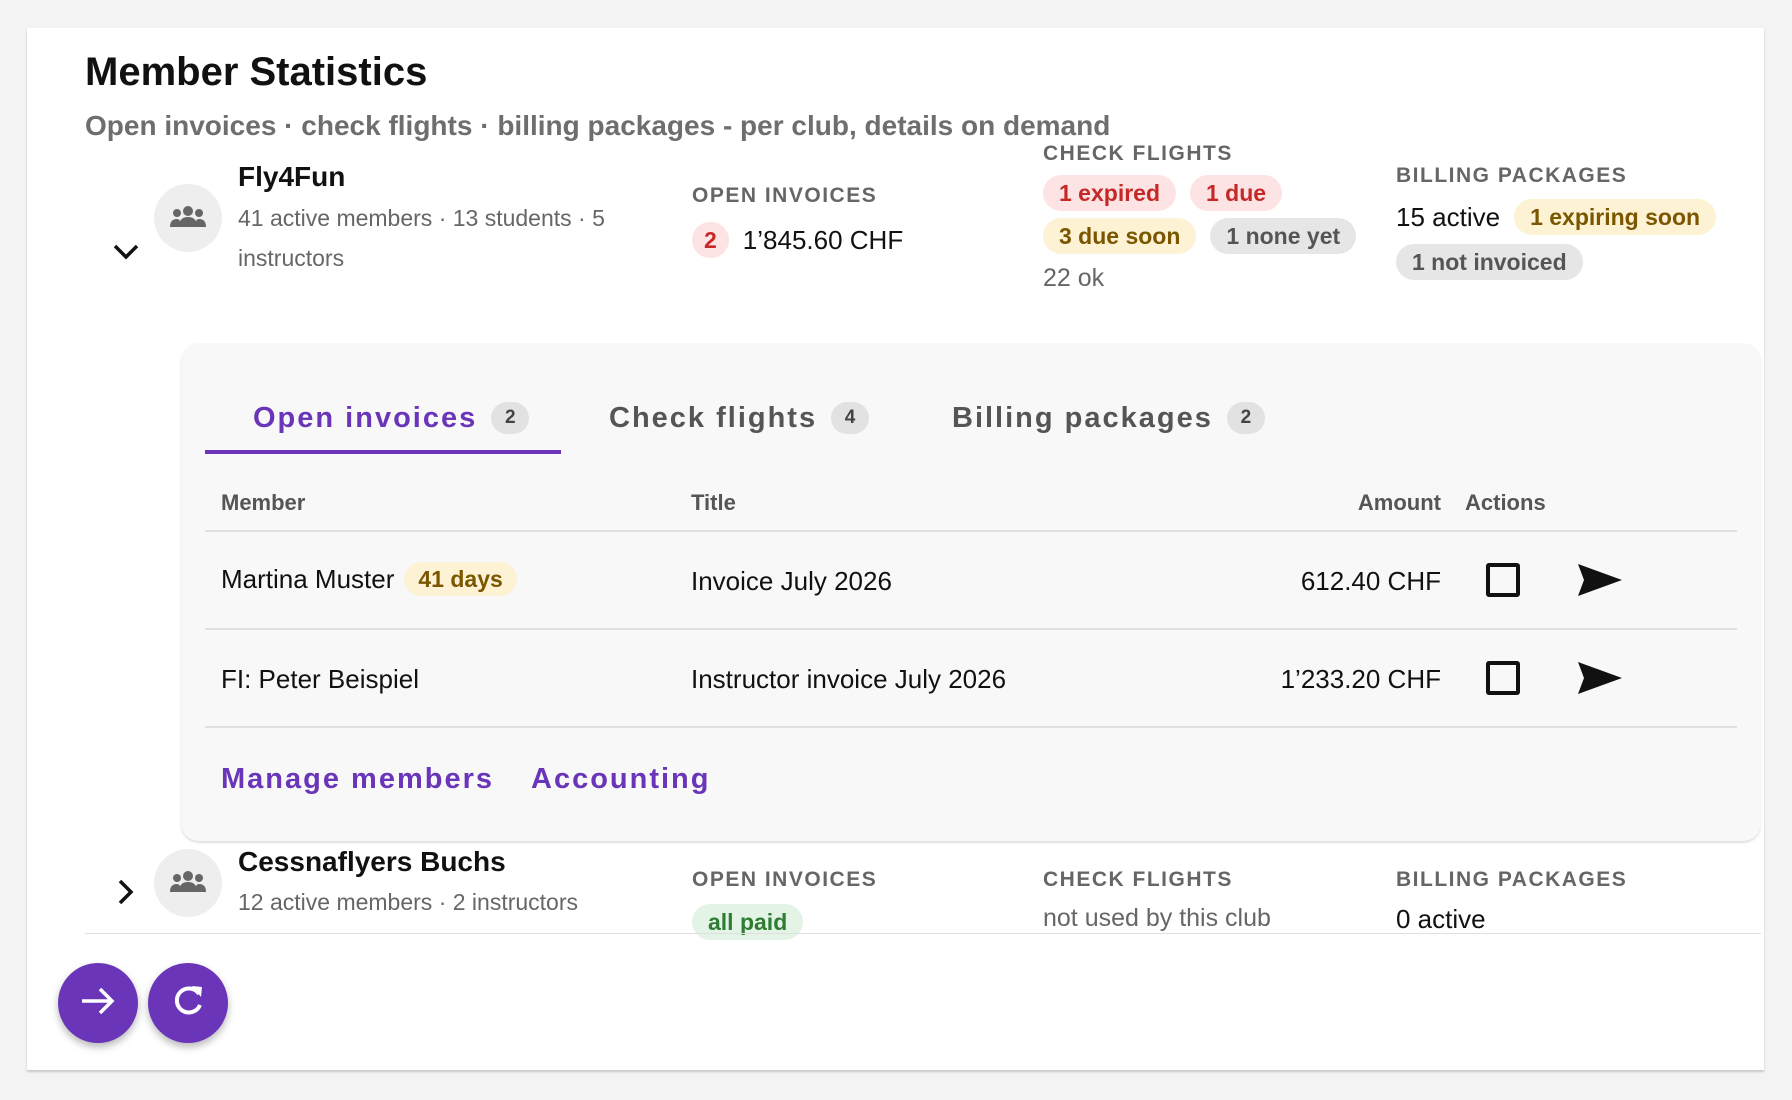  Describe the element at coordinates (1120, 236) in the screenshot. I see `check-due-soon-badge: 3 due soon` at that location.